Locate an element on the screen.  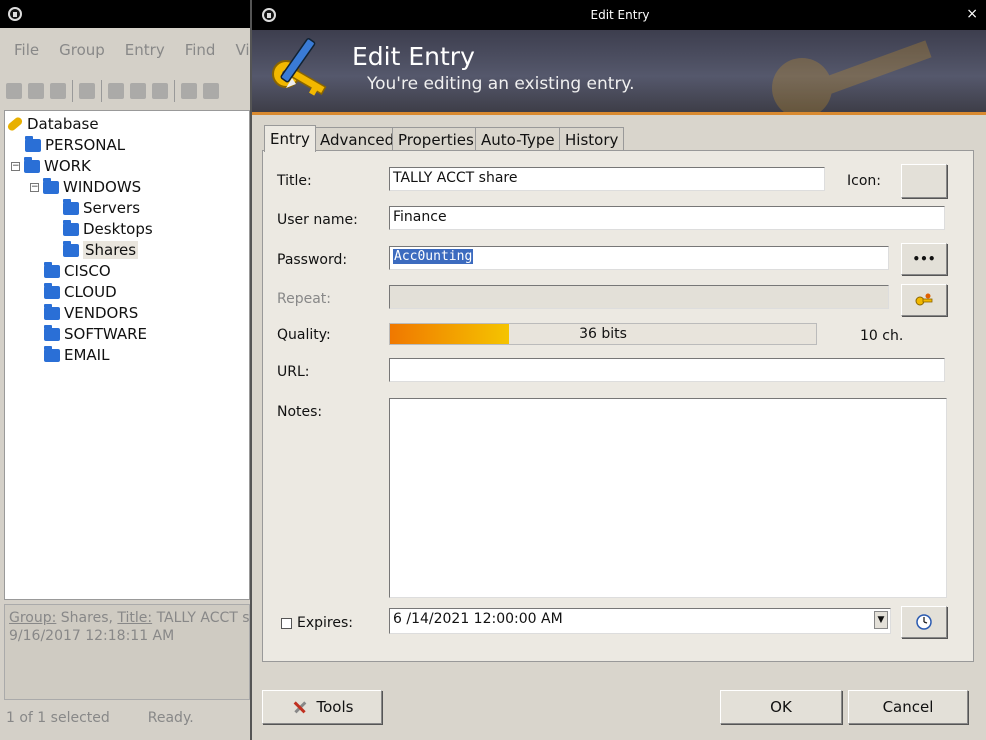
add-entry-icon is located at coordinates (87, 91).